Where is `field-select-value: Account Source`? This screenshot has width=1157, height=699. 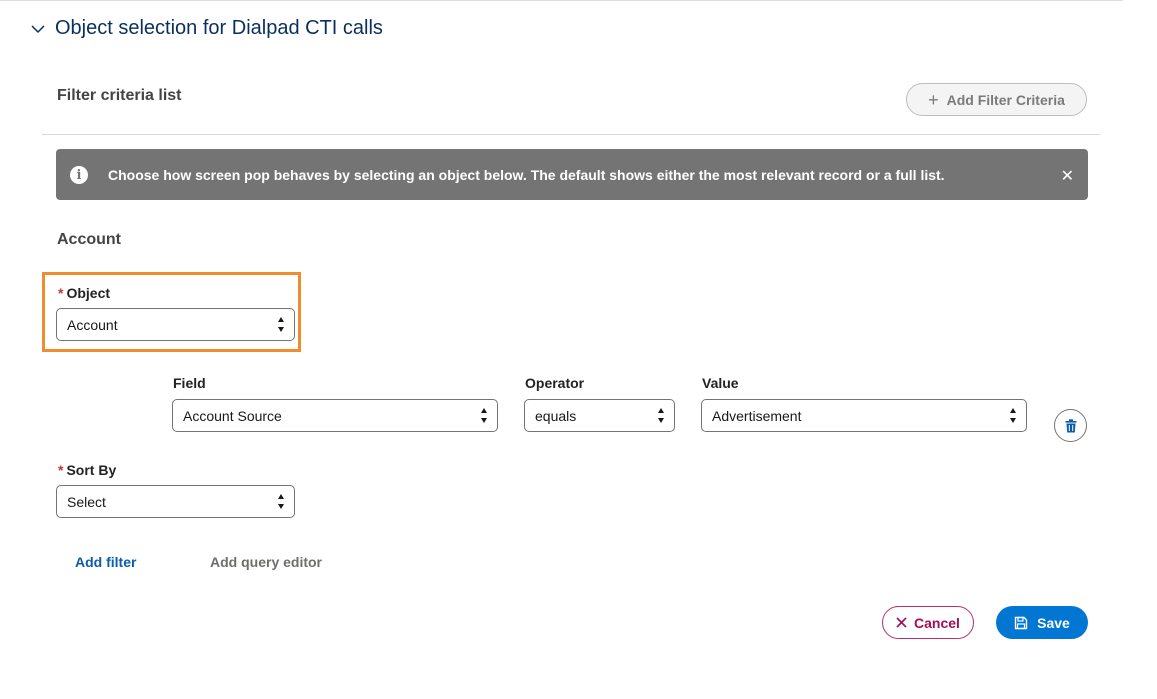 field-select-value: Account Source is located at coordinates (232, 415).